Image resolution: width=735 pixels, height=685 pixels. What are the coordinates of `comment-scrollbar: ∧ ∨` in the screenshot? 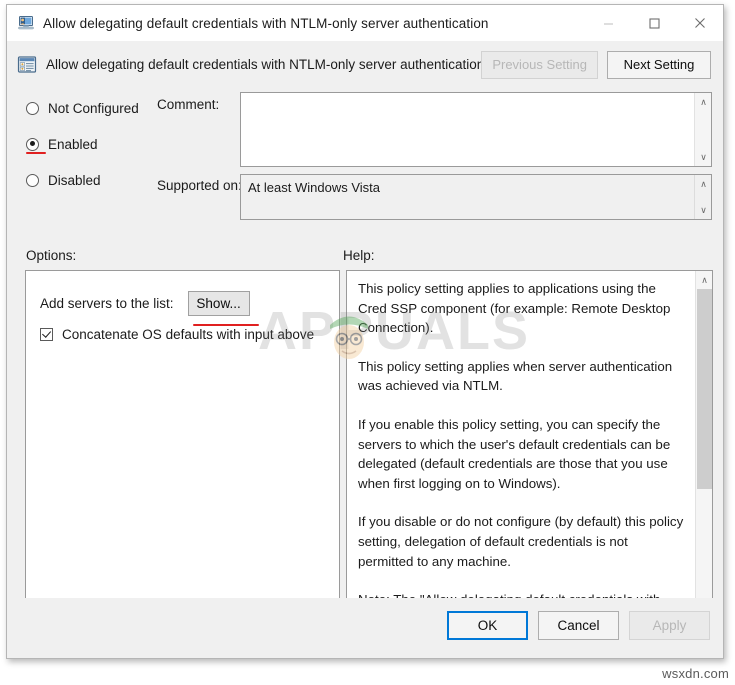 It's located at (702, 129).